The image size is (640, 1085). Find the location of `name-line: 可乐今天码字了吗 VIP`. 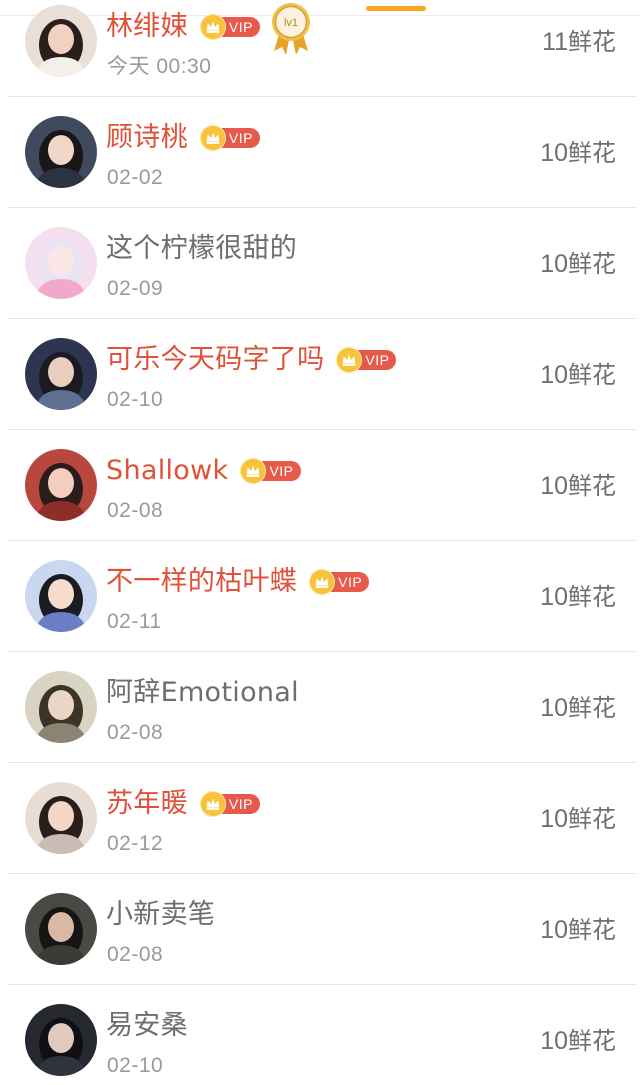

name-line: 可乐今天码字了吗 VIP is located at coordinates (251, 360).